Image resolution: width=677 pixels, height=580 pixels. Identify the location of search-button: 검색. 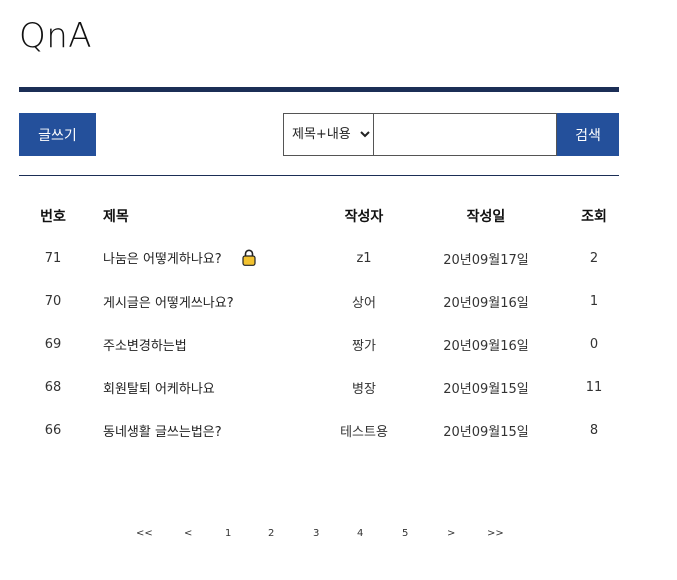
(588, 134).